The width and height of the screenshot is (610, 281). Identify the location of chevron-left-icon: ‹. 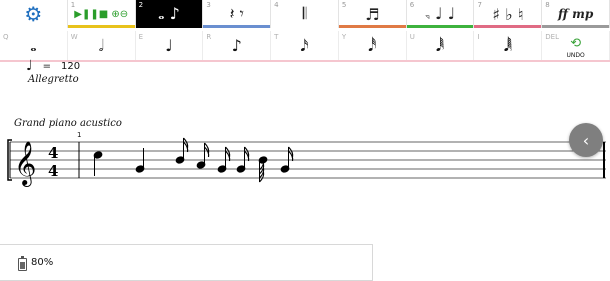
(586, 140).